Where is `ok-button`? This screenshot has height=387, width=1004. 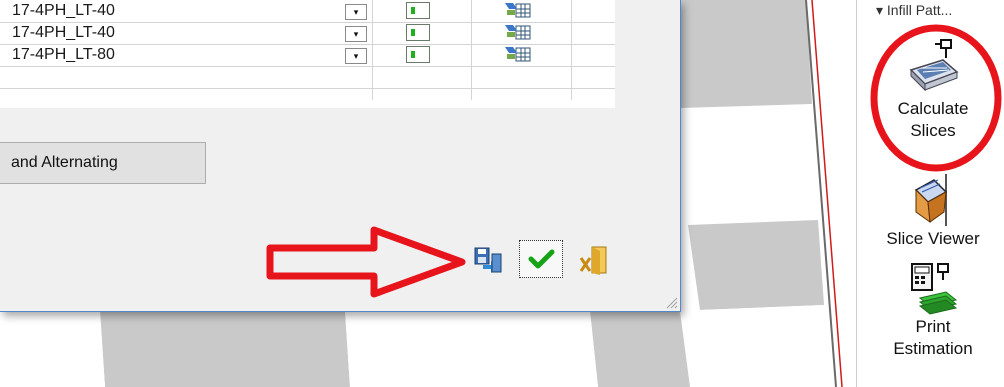
ok-button is located at coordinates (541, 259).